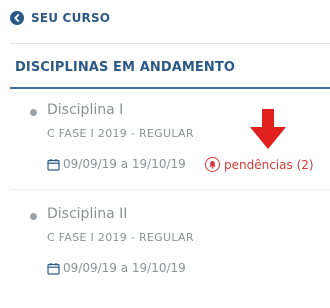  I want to click on chevron-left-circle-icon, so click(17, 18).